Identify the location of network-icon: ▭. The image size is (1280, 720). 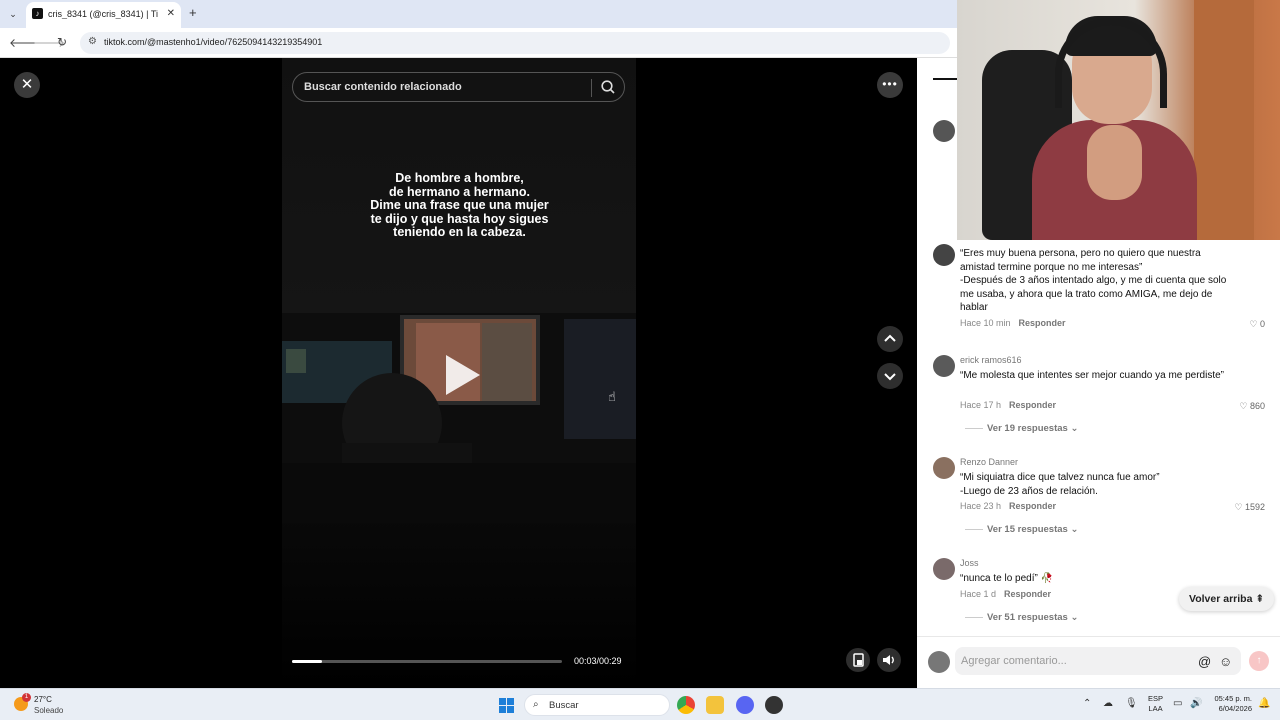
(1177, 703).